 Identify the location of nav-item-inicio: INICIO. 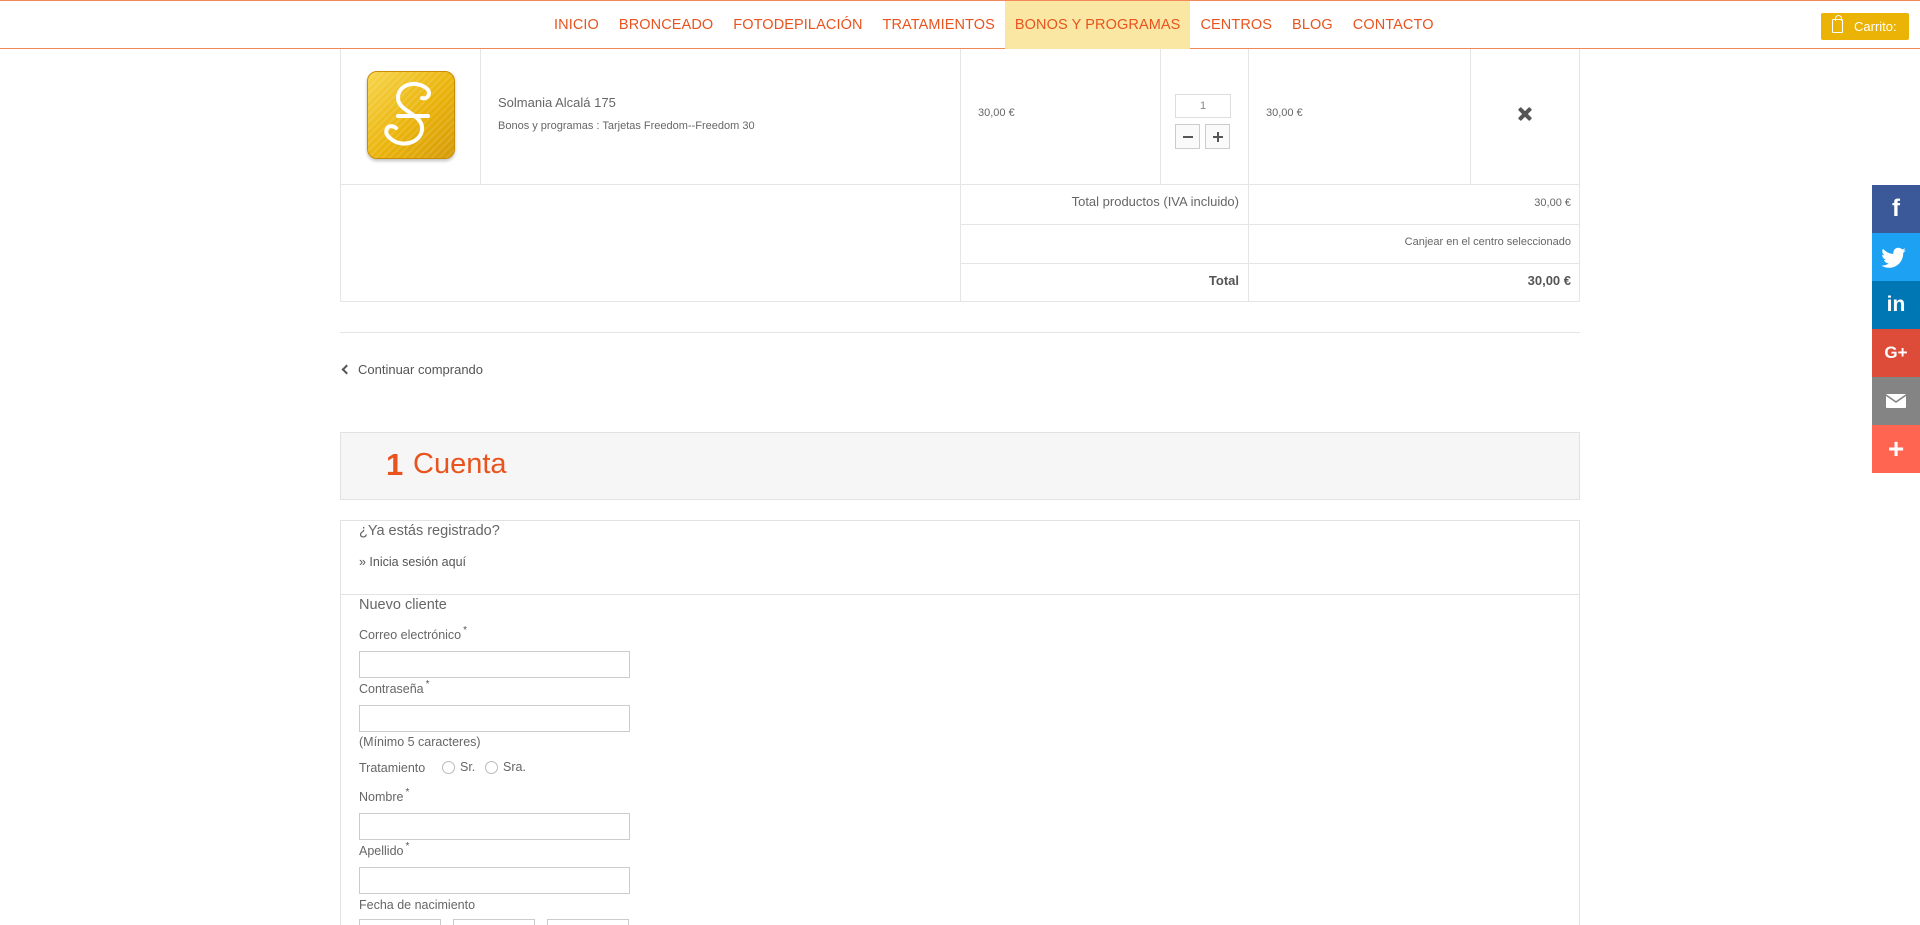
(576, 25).